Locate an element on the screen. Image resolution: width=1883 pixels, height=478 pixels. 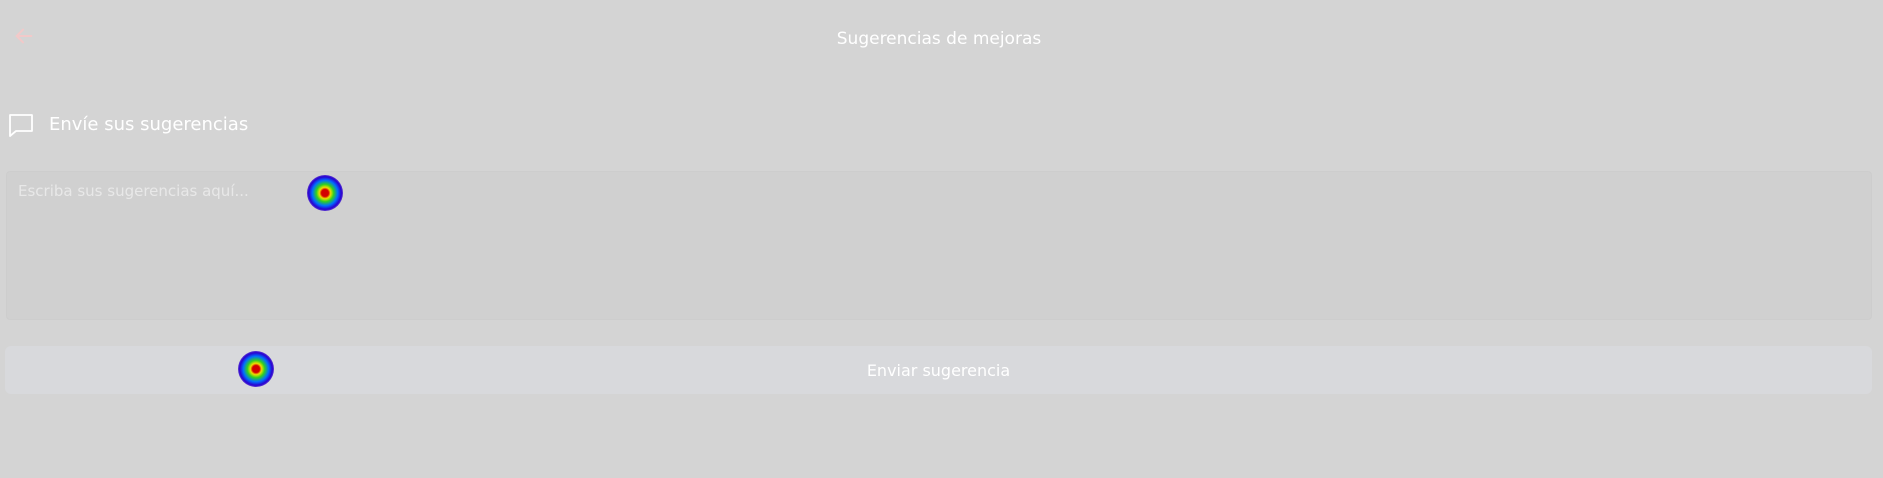
submit-suggestion-button: Enviar sugerencia is located at coordinates (938, 370).